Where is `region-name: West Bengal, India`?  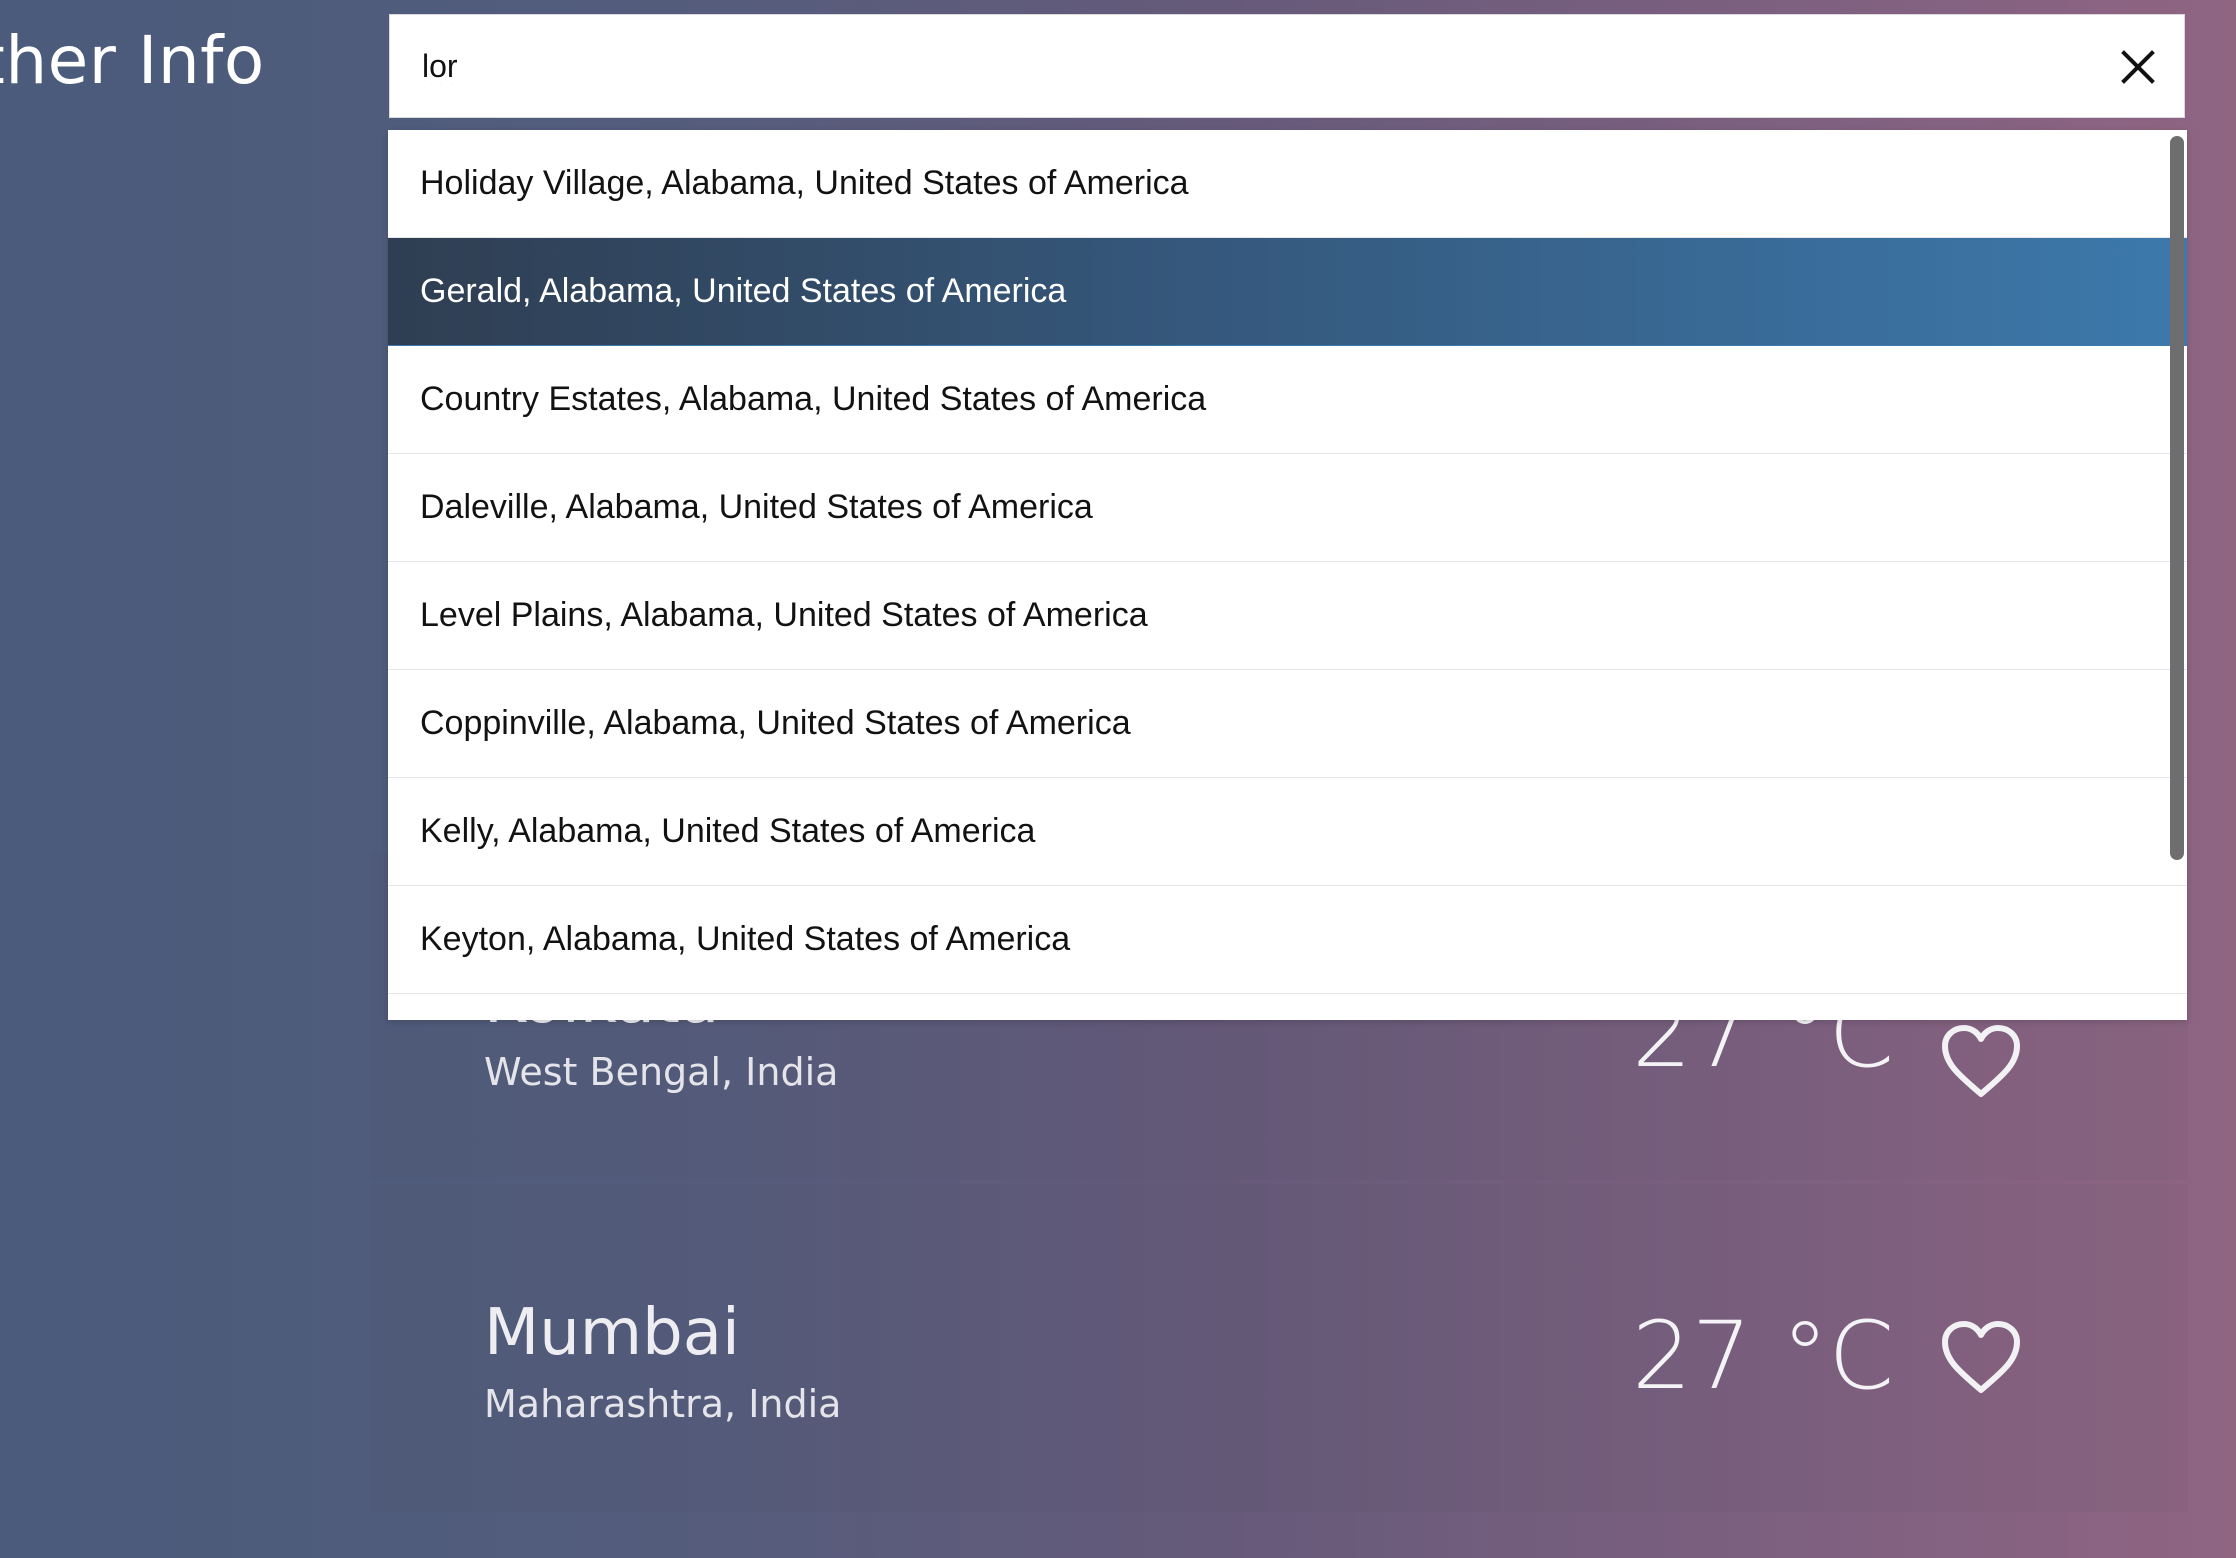
region-name: West Bengal, India is located at coordinates (661, 1072).